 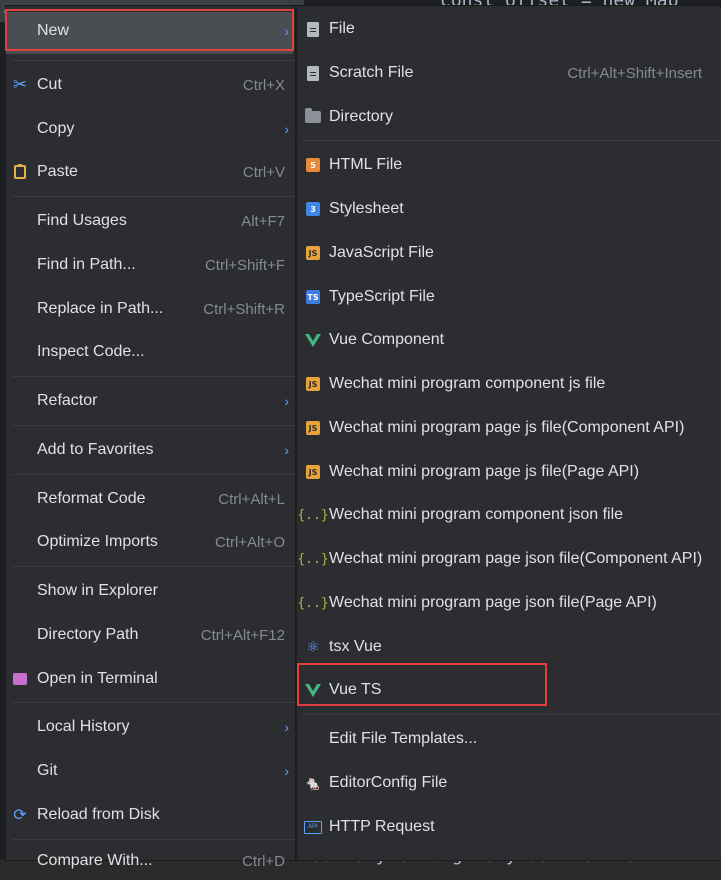 I want to click on submenu-item-file: File, so click(x=509, y=29).